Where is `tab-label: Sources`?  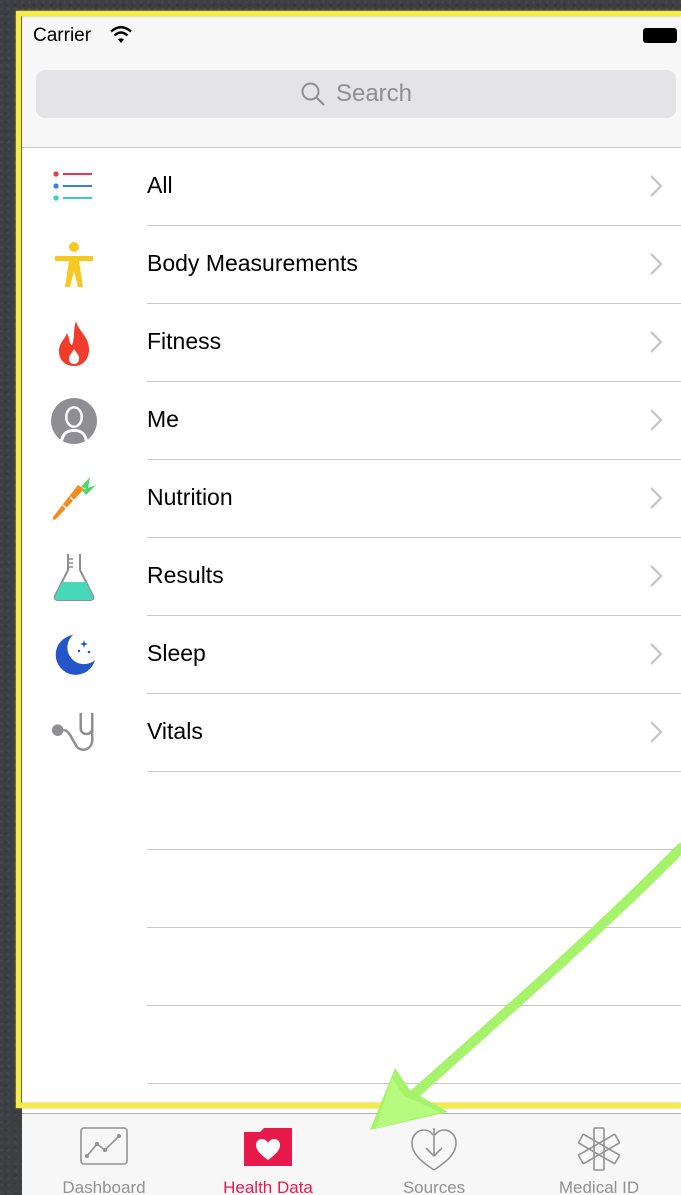
tab-label: Sources is located at coordinates (434, 1186).